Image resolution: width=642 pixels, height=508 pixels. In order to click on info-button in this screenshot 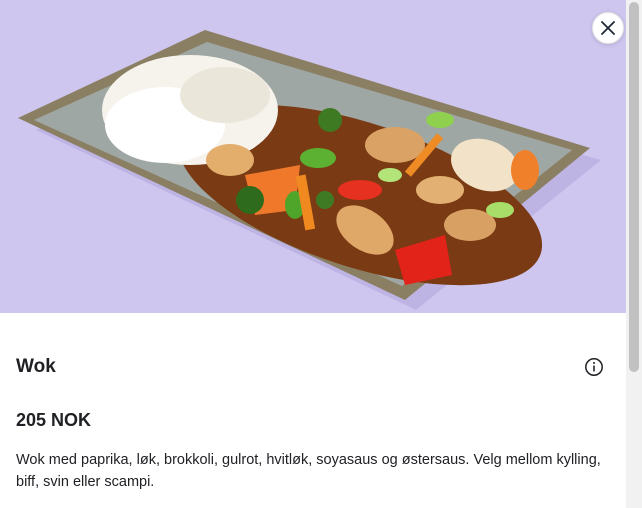, I will do `click(594, 367)`.